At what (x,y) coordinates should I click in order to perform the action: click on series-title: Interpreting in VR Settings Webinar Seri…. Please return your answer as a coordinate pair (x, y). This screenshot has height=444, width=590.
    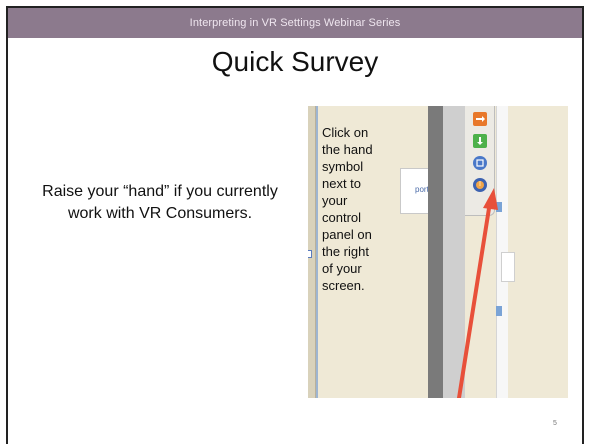
    Looking at the image, I should click on (295, 23).